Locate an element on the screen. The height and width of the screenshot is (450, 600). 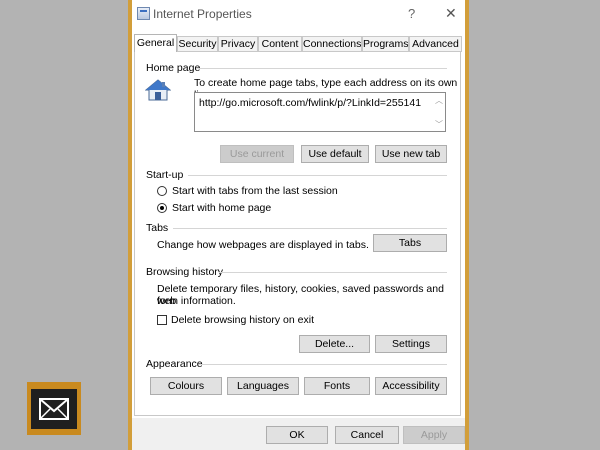
languages-button: Languages is located at coordinates (263, 386).